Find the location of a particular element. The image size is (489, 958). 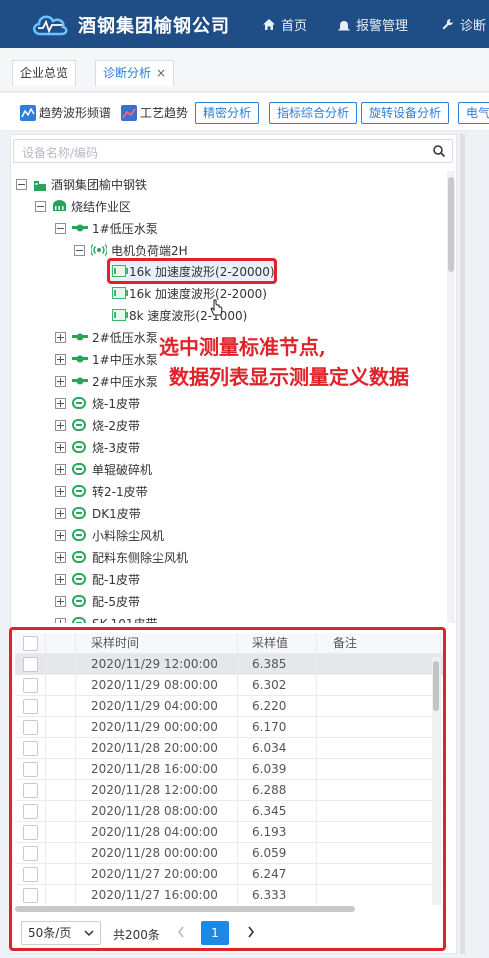

tab-enterprise-overview: 企业总览 is located at coordinates (44, 73).